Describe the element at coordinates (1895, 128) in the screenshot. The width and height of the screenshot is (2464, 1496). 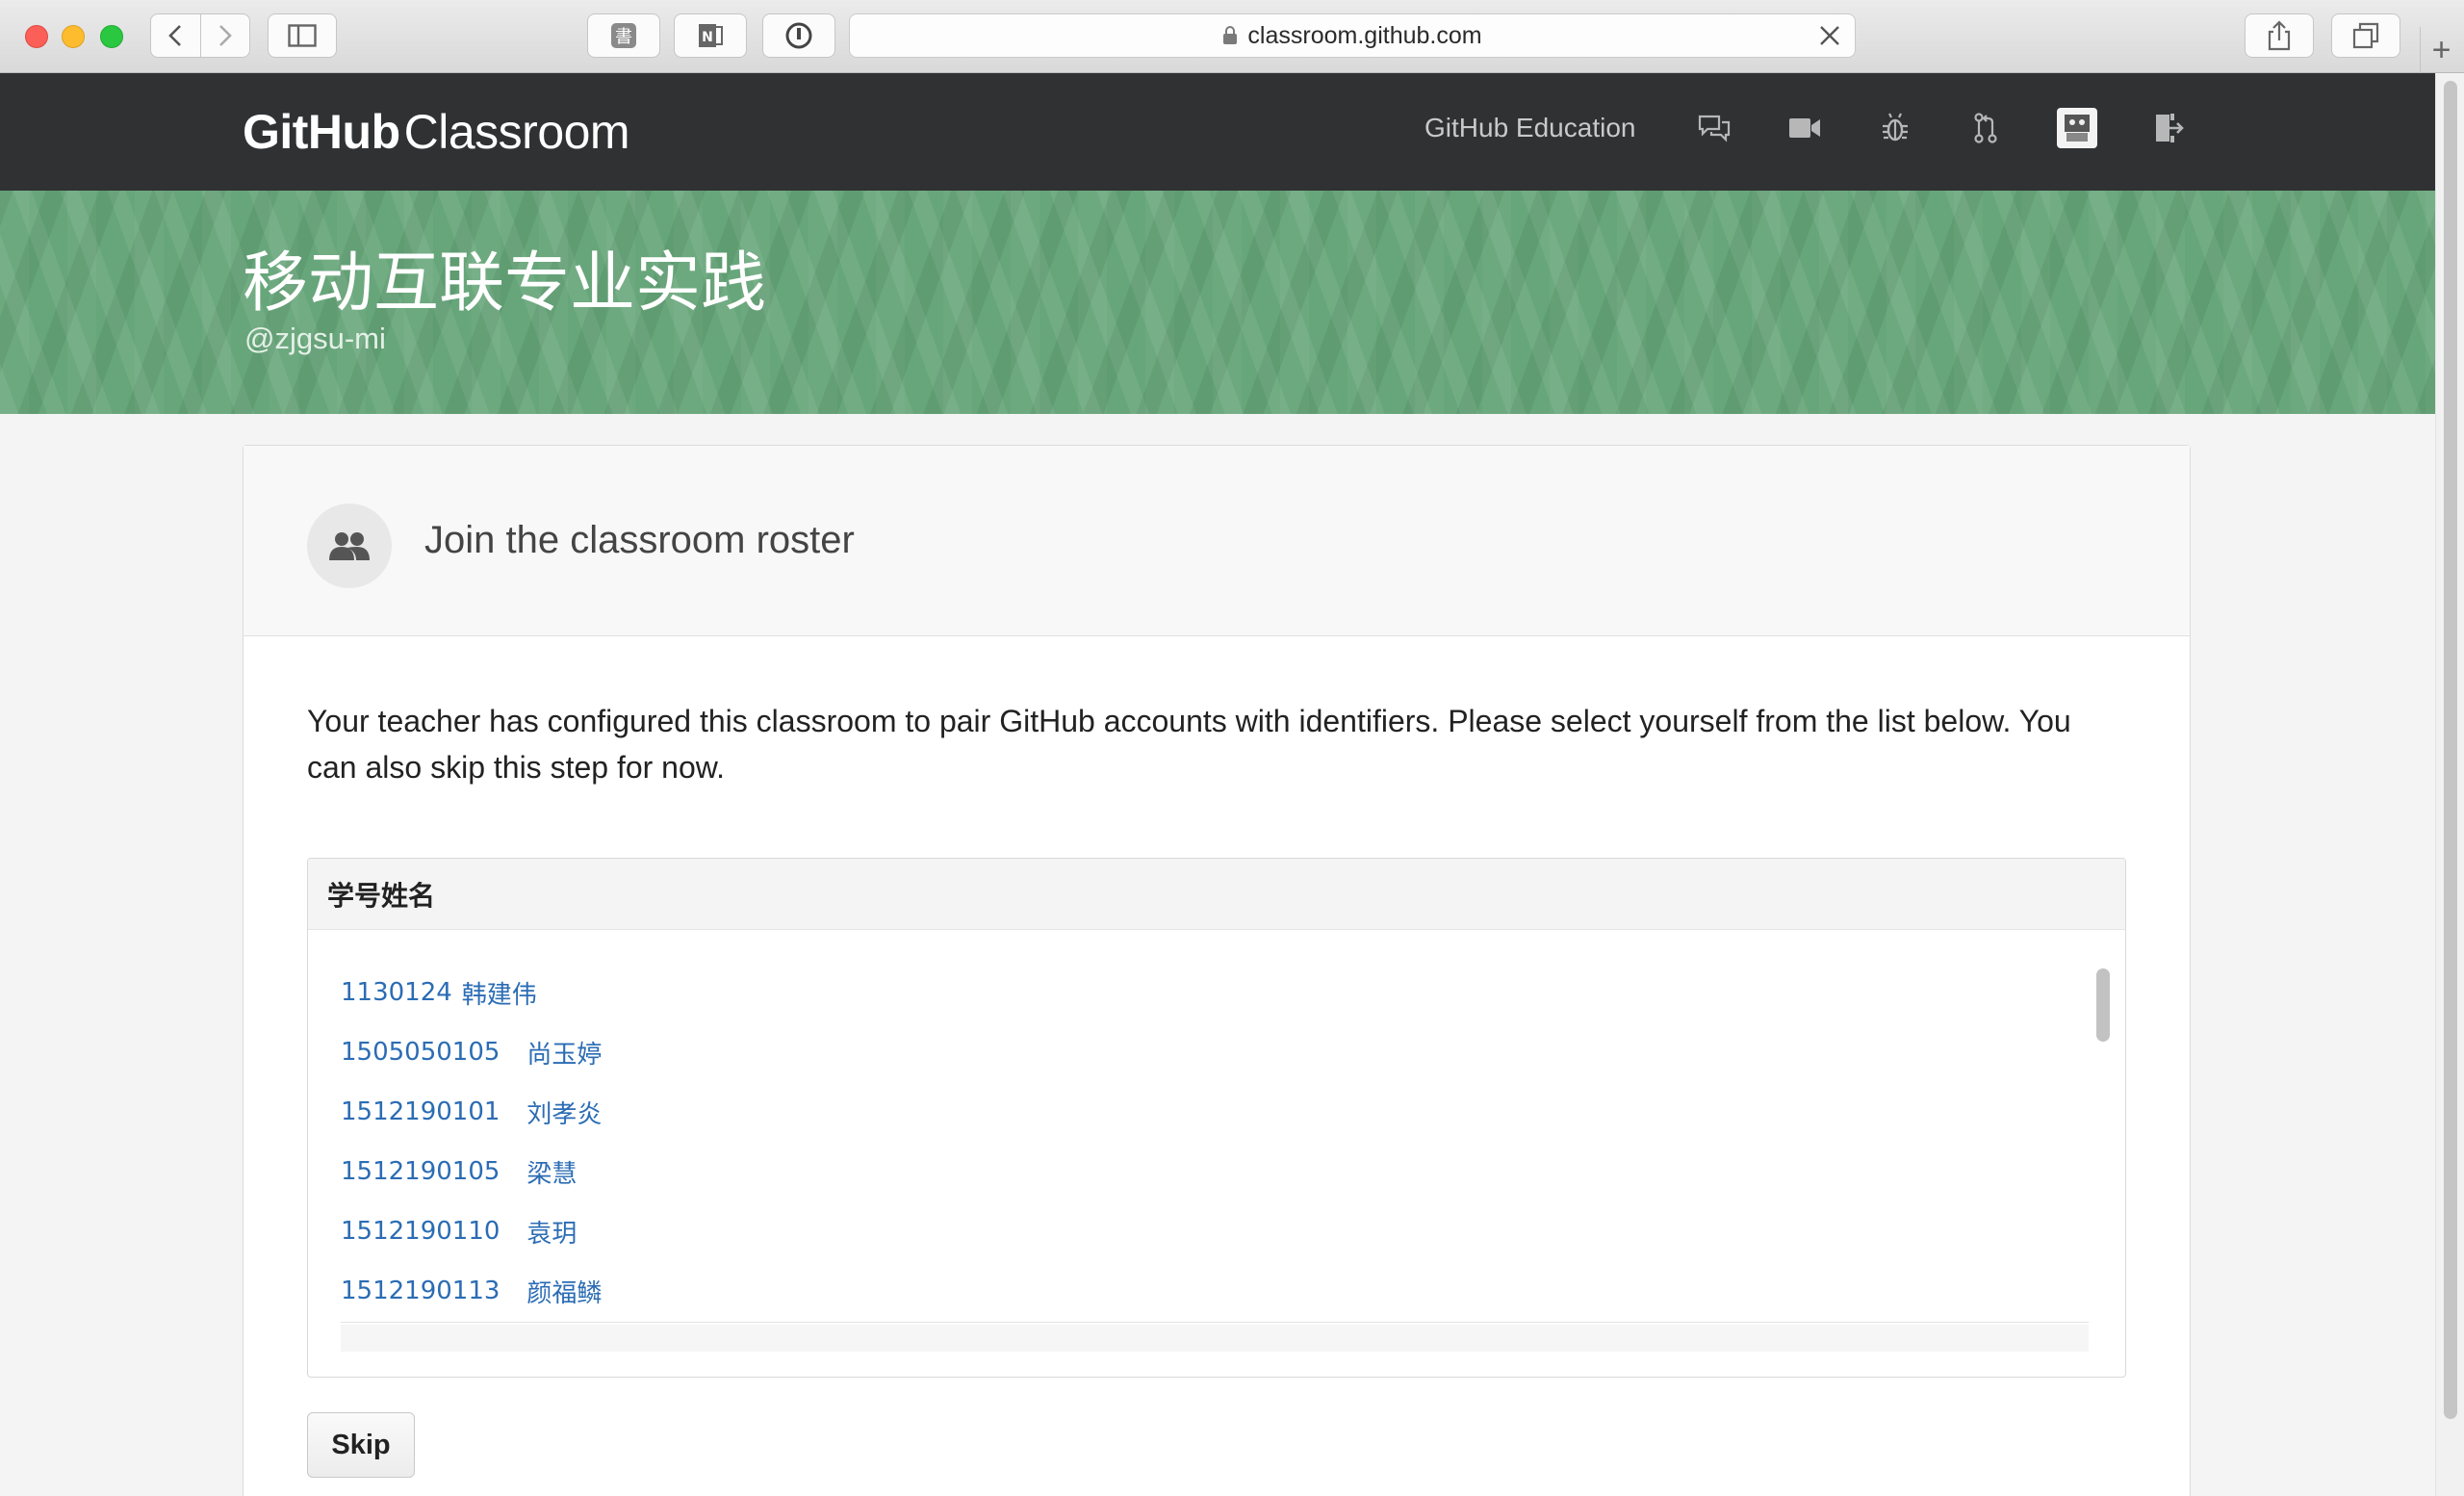
I see `bug-icon` at that location.